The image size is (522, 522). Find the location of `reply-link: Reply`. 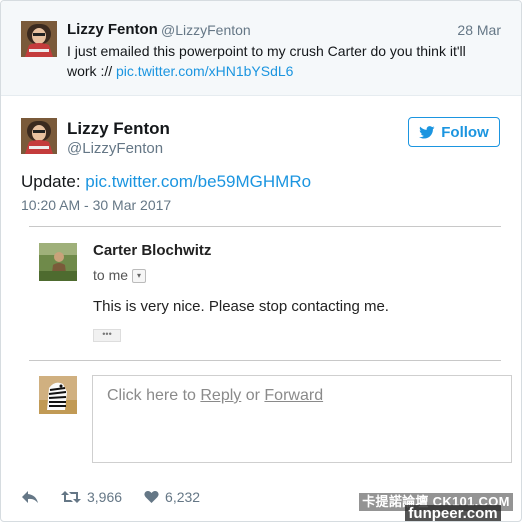

reply-link: Reply is located at coordinates (220, 395).